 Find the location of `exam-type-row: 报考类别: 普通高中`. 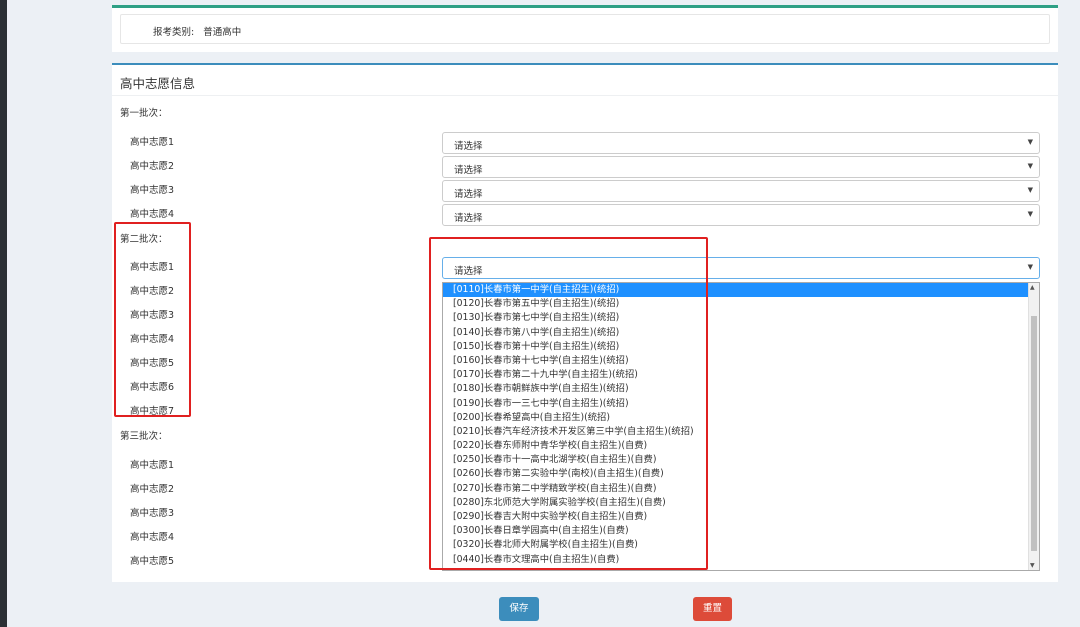

exam-type-row: 报考类别: 普通高中 is located at coordinates (585, 29).